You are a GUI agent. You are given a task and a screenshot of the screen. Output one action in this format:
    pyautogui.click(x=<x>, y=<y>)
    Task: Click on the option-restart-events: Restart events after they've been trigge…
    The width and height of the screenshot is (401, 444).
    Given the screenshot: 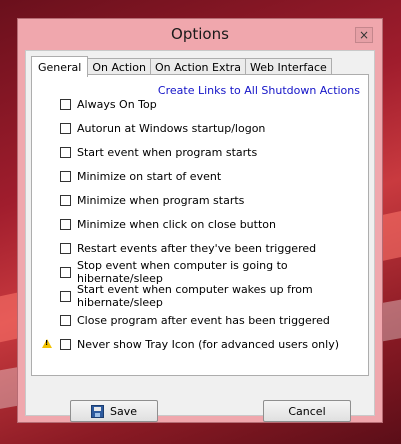 What is the action you would take?
    pyautogui.click(x=188, y=248)
    